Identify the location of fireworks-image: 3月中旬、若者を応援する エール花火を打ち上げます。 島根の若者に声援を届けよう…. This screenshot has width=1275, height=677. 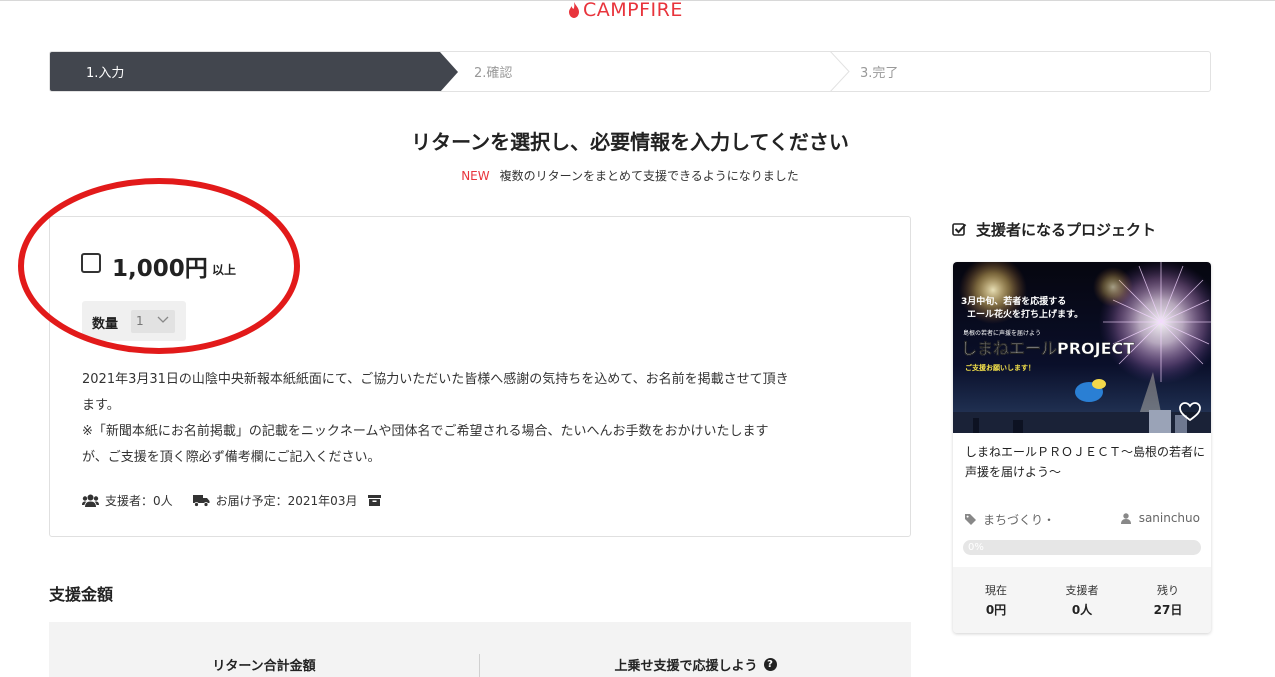
(1082, 347).